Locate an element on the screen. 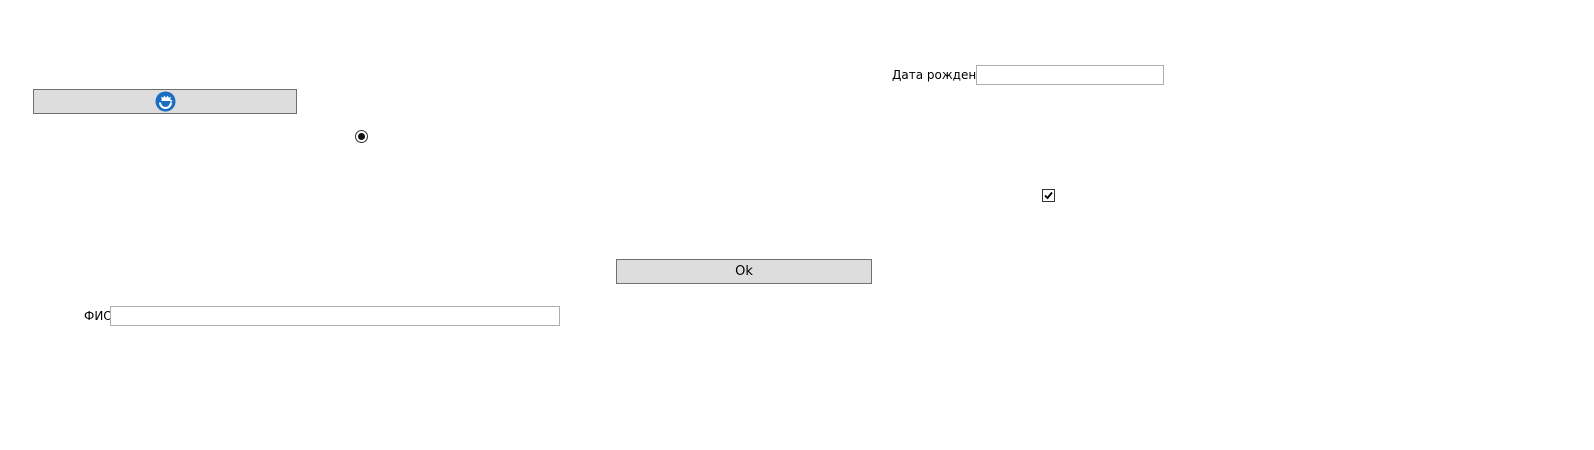  fio-label: ФИО is located at coordinates (98, 316).